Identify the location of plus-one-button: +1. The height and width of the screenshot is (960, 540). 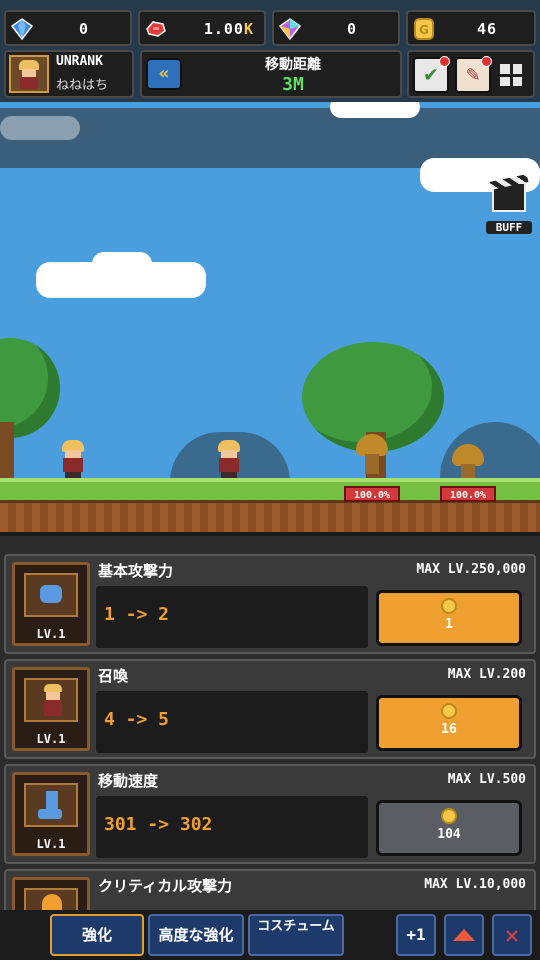
(416, 935).